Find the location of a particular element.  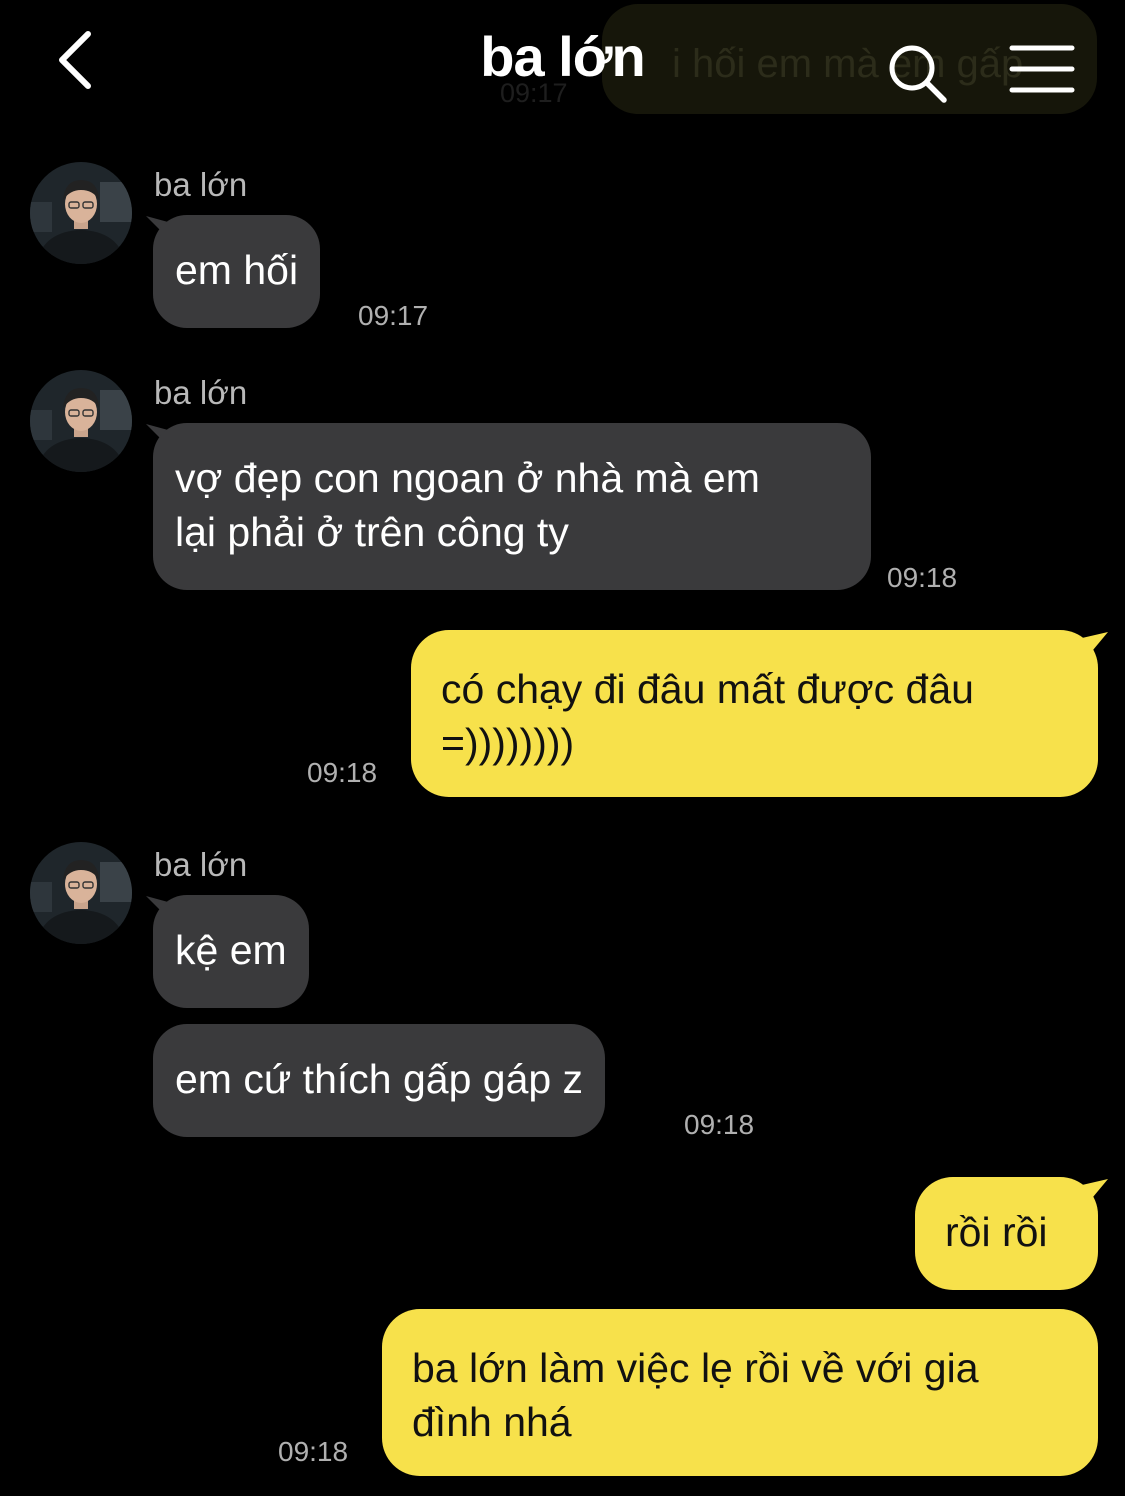

menu-icon is located at coordinates (1042, 69).